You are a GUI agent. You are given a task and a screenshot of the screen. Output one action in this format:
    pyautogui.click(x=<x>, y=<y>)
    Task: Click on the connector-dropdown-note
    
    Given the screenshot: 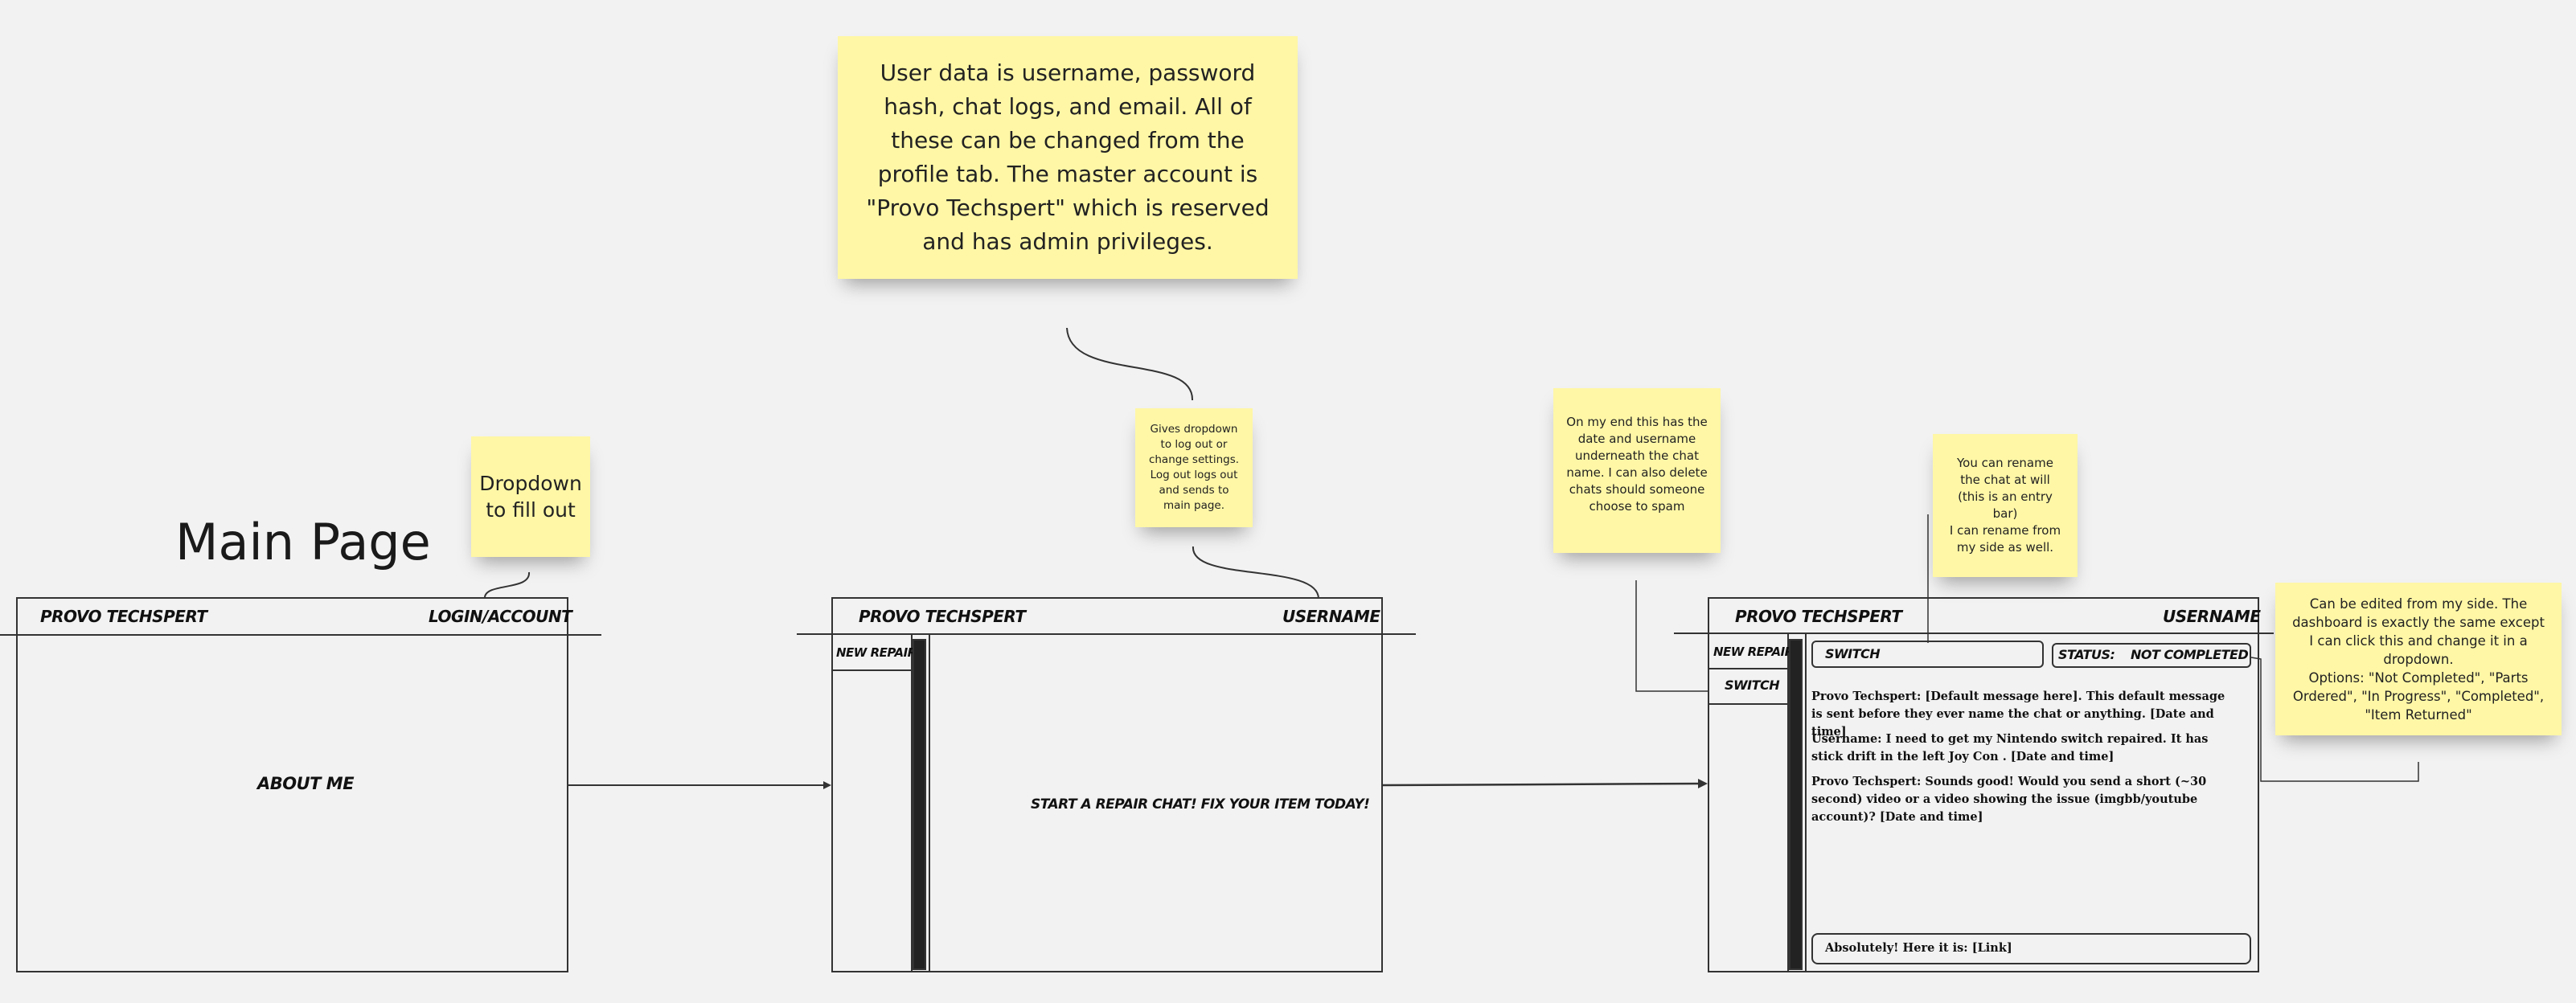 What is the action you would take?
    pyautogui.click(x=508, y=585)
    